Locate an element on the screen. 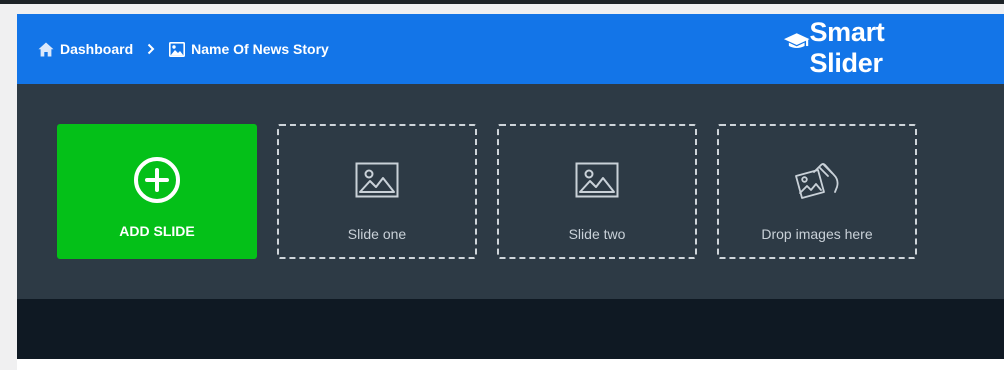 The width and height of the screenshot is (1004, 370). hand-photo-icon is located at coordinates (817, 181).